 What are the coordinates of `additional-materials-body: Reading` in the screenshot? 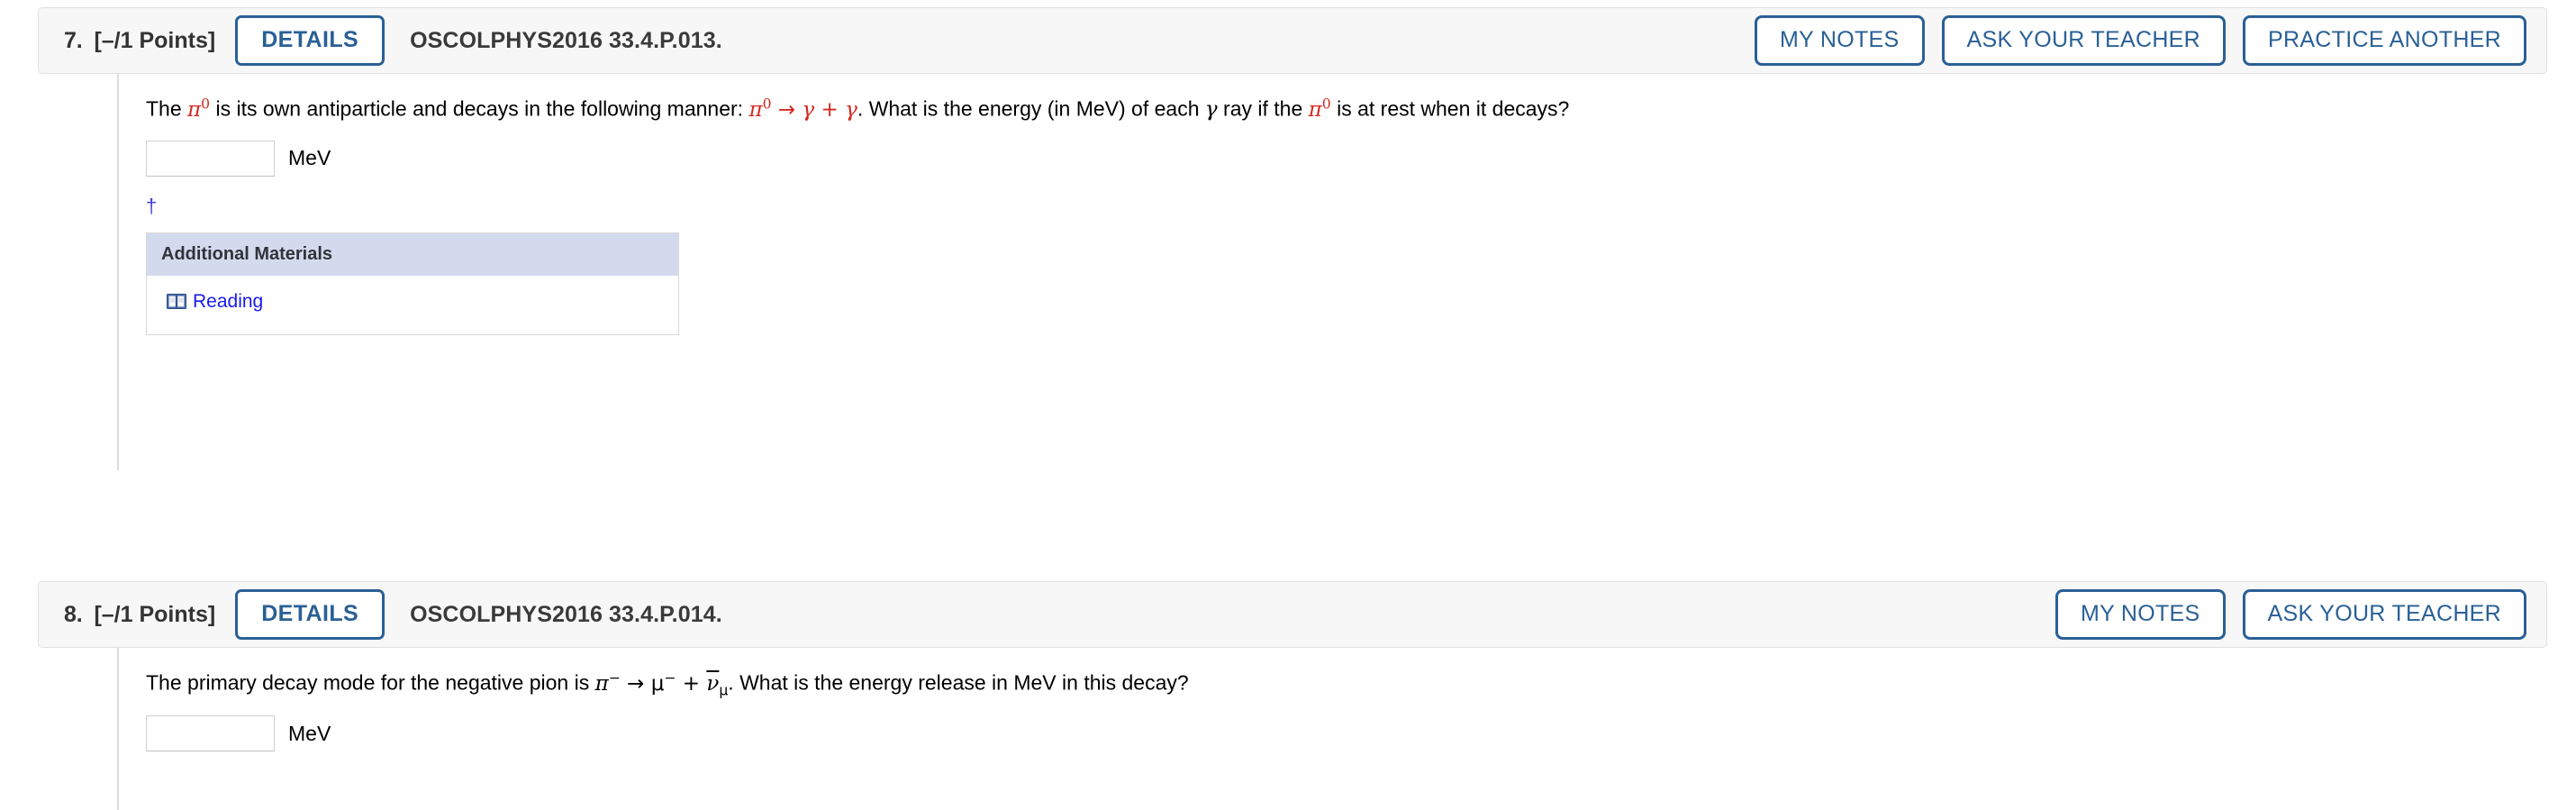 It's located at (412, 305).